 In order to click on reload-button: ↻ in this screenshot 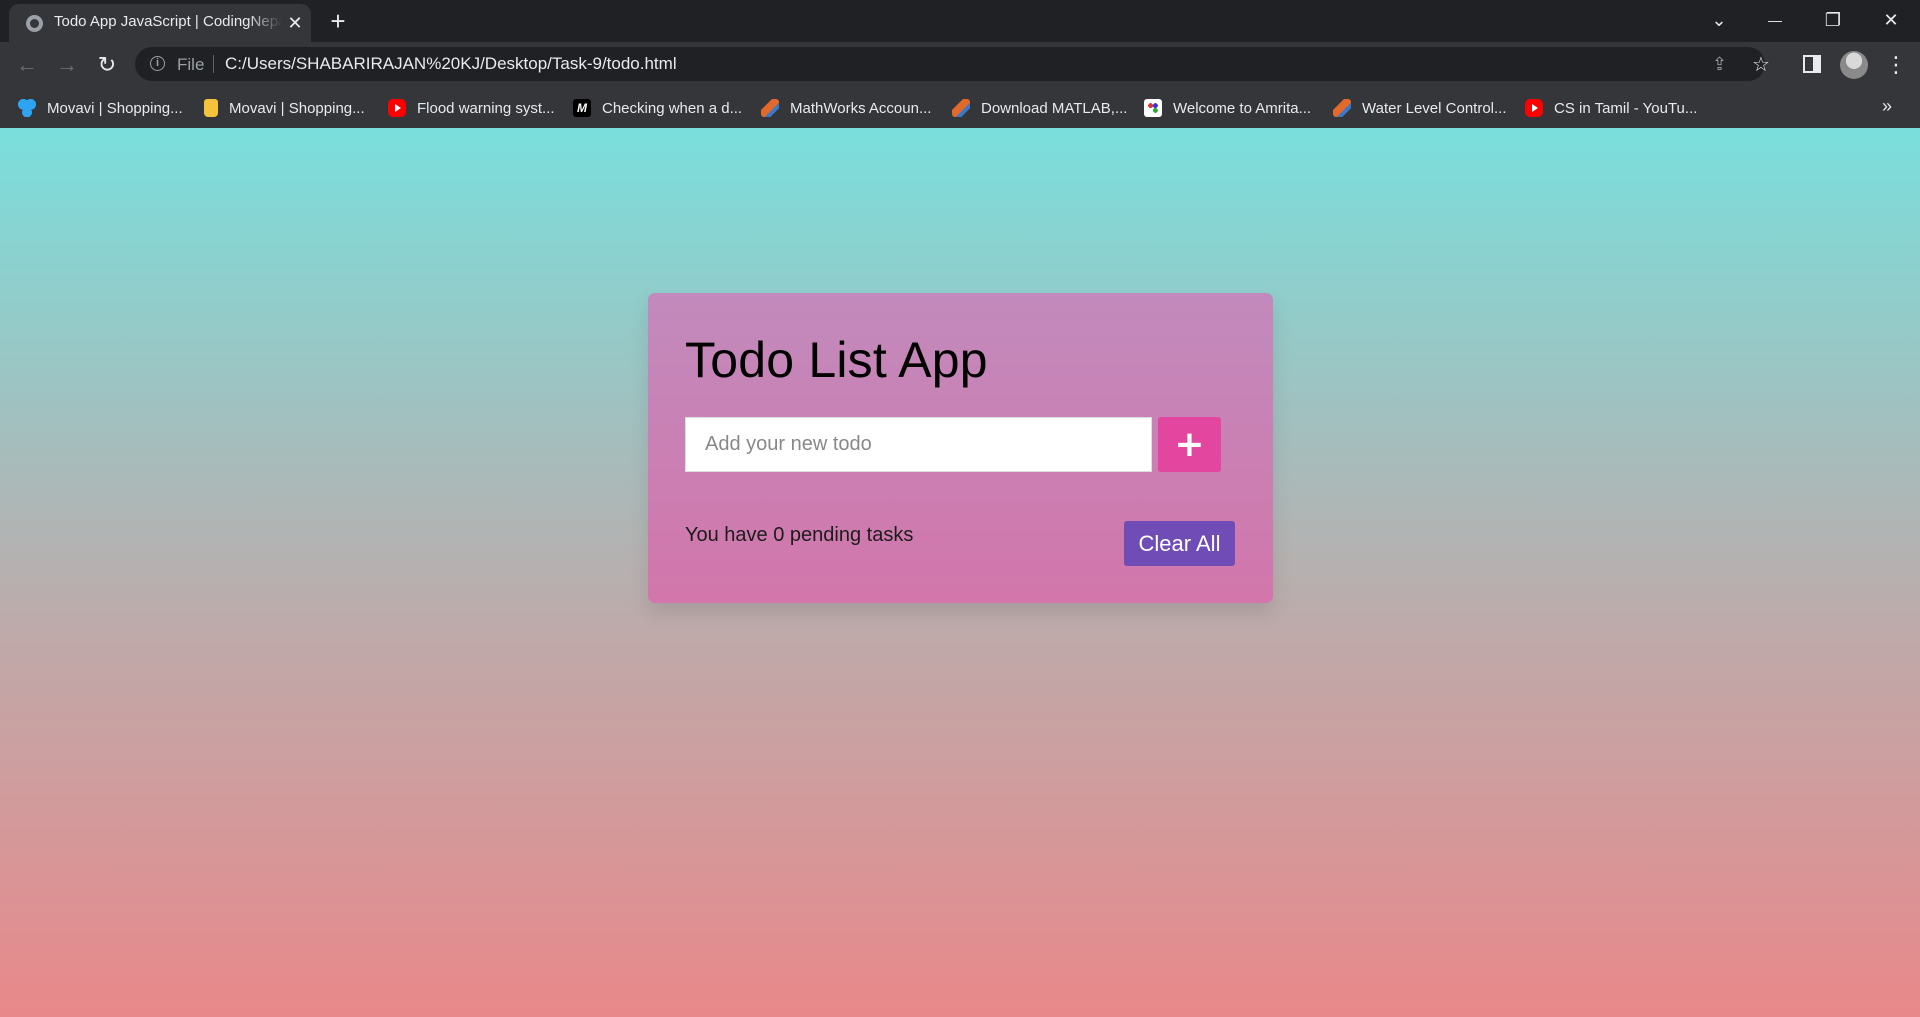, I will do `click(107, 65)`.